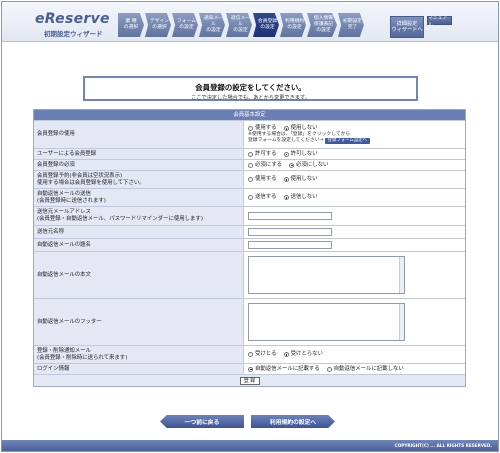  Describe the element at coordinates (308, 165) in the screenshot. I see `radio-required-no: 必須にしない` at that location.